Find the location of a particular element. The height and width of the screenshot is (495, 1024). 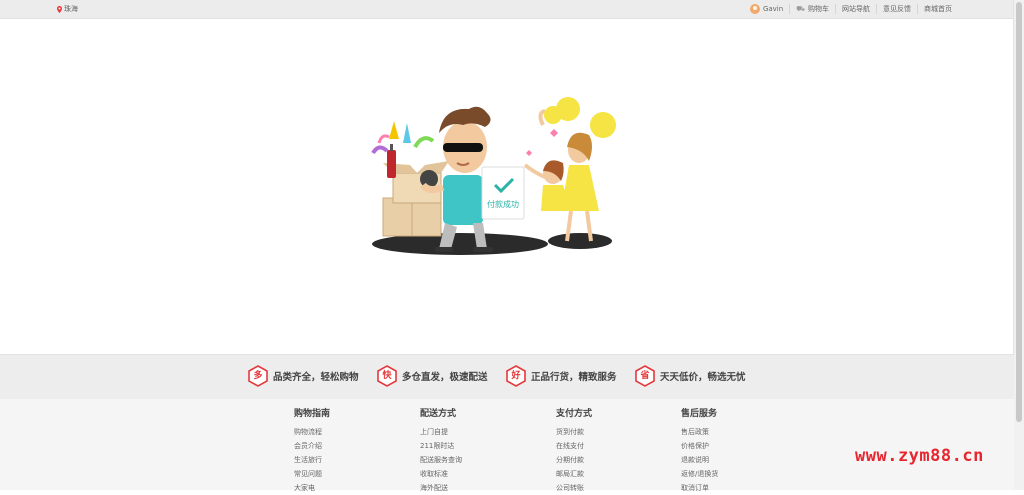

cart-label: 购物车 is located at coordinates (818, 9).